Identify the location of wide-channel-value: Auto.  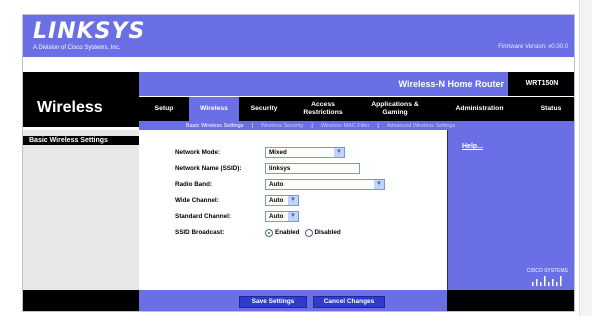
(276, 200).